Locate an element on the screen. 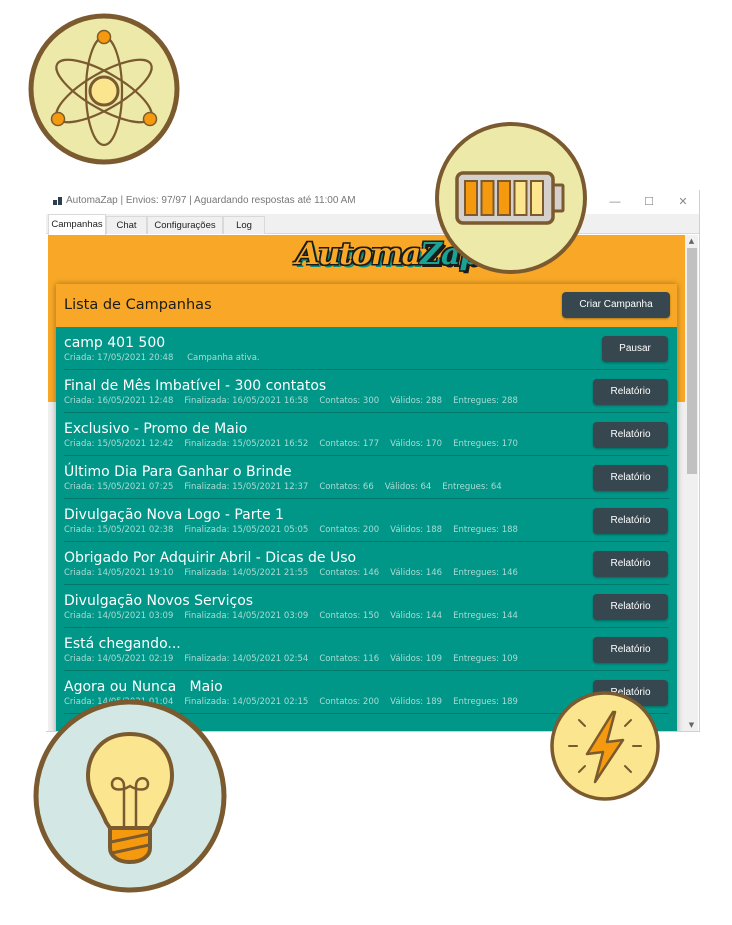  created-date: Criada: 14/05/2021 03:09 is located at coordinates (119, 616).